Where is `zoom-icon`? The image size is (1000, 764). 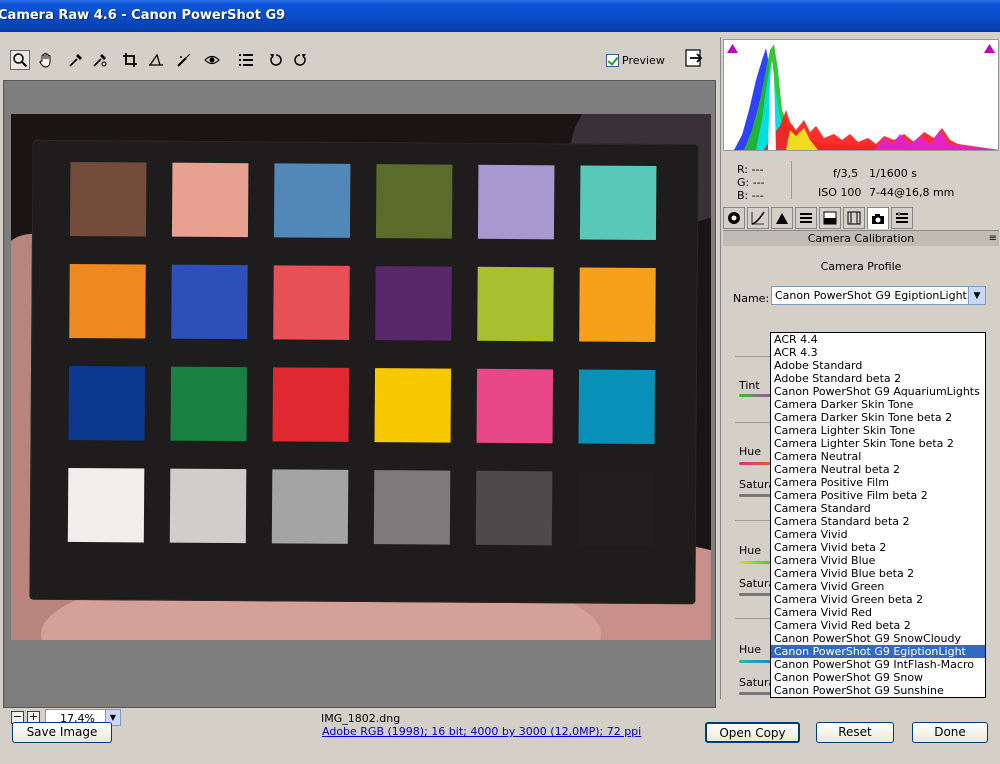 zoom-icon is located at coordinates (20, 60).